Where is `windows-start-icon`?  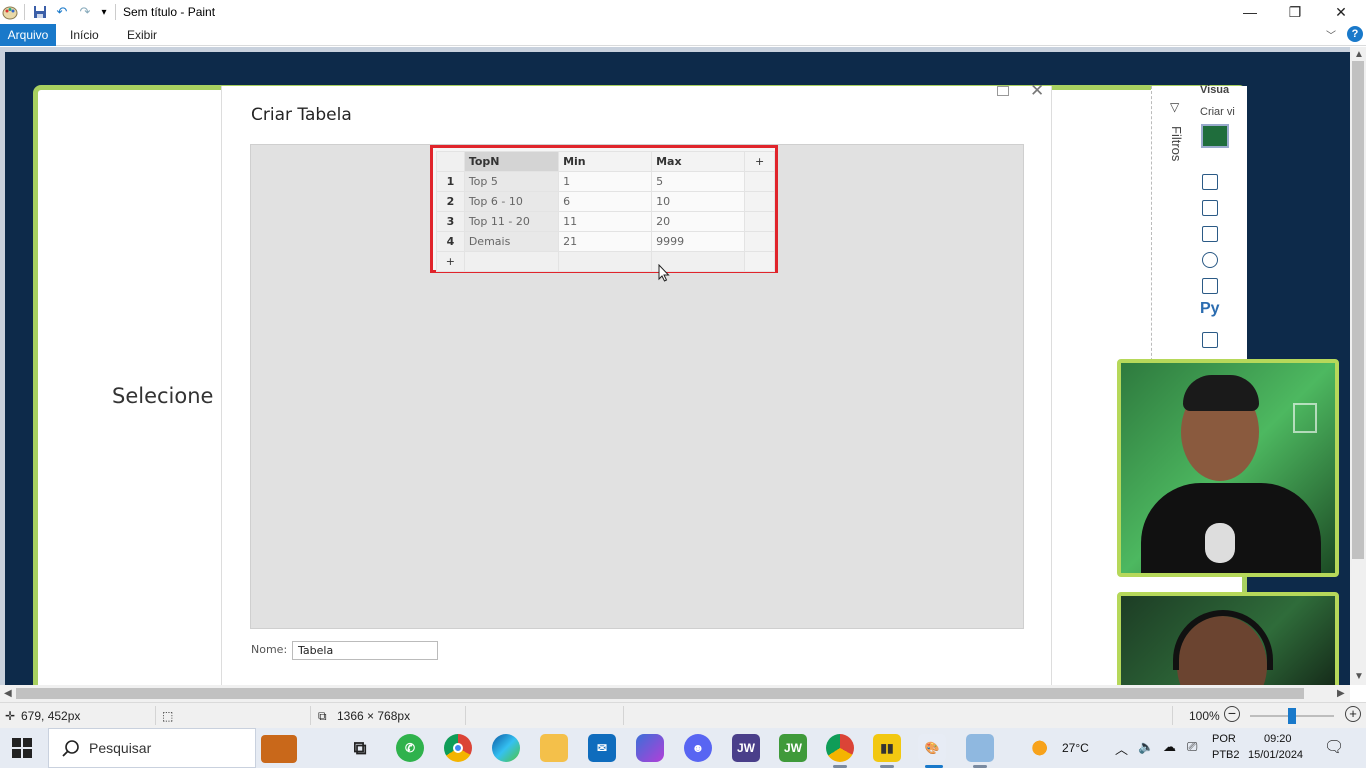 windows-start-icon is located at coordinates (22, 748).